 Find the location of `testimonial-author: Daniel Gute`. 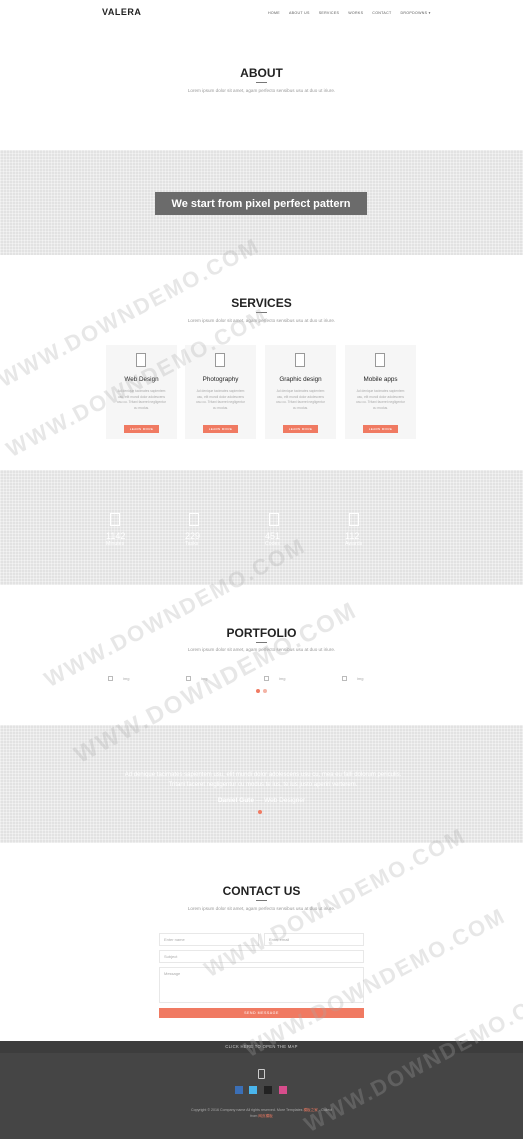

testimonial-author: Daniel Gute is located at coordinates (235, 800).